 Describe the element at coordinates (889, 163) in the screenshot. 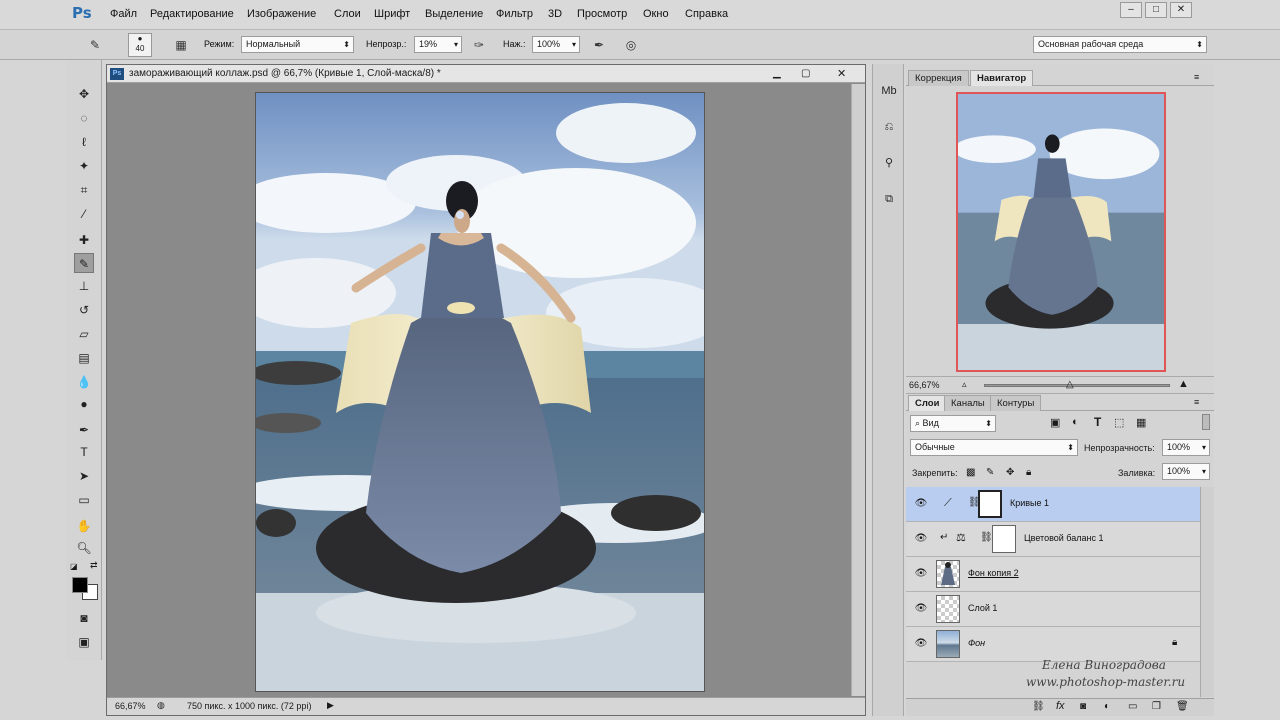

I see `brush-presets-icon: ⚲` at that location.